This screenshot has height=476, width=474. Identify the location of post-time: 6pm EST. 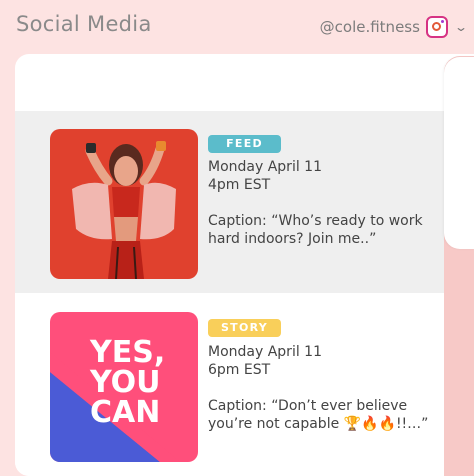
(239, 370).